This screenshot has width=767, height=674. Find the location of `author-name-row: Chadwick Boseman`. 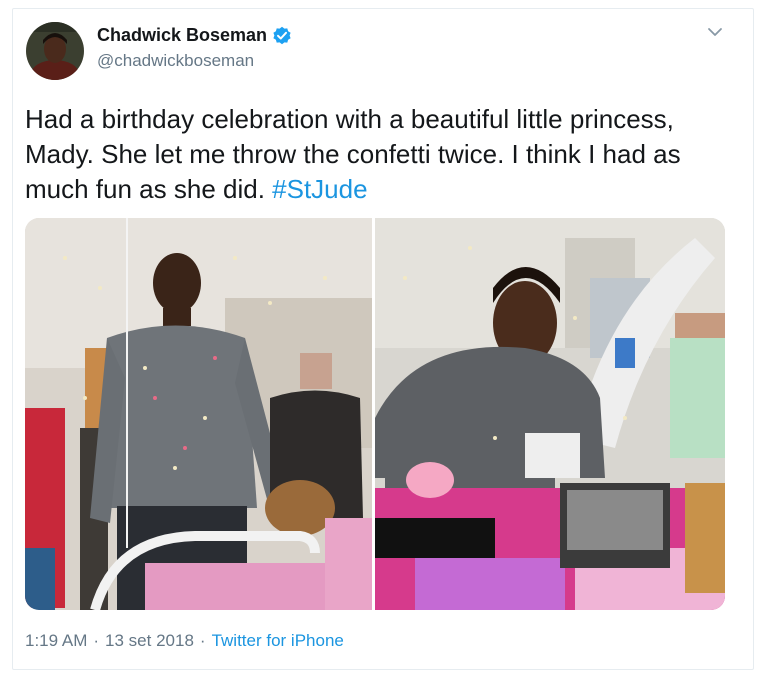

author-name-row: Chadwick Boseman is located at coordinates (194, 35).